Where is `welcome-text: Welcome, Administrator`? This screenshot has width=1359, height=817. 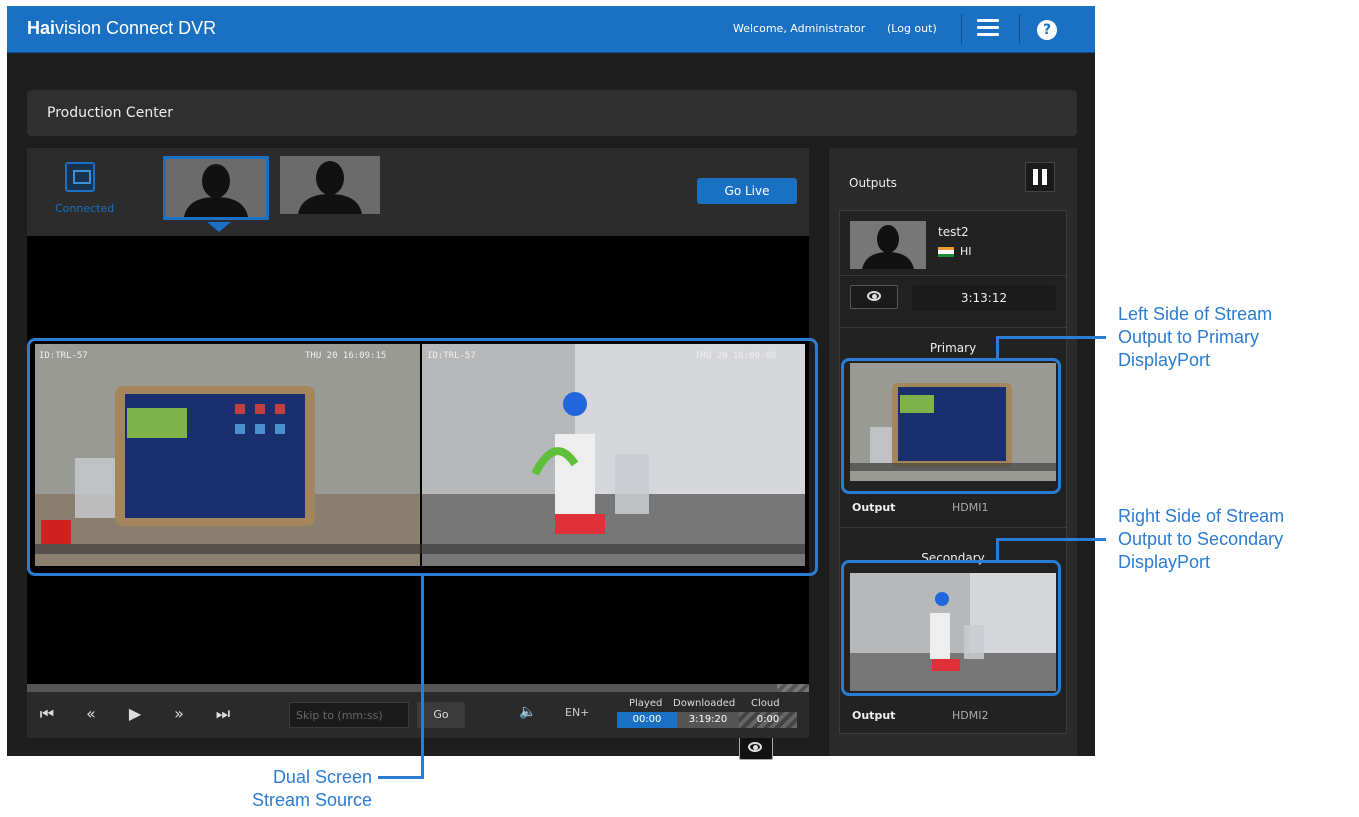 welcome-text: Welcome, Administrator is located at coordinates (799, 28).